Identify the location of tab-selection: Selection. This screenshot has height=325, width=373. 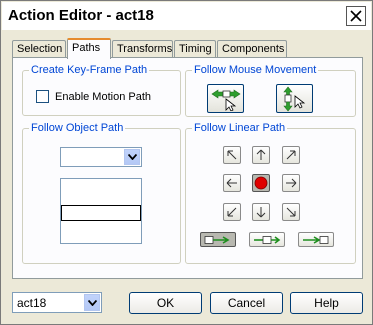
(39, 49).